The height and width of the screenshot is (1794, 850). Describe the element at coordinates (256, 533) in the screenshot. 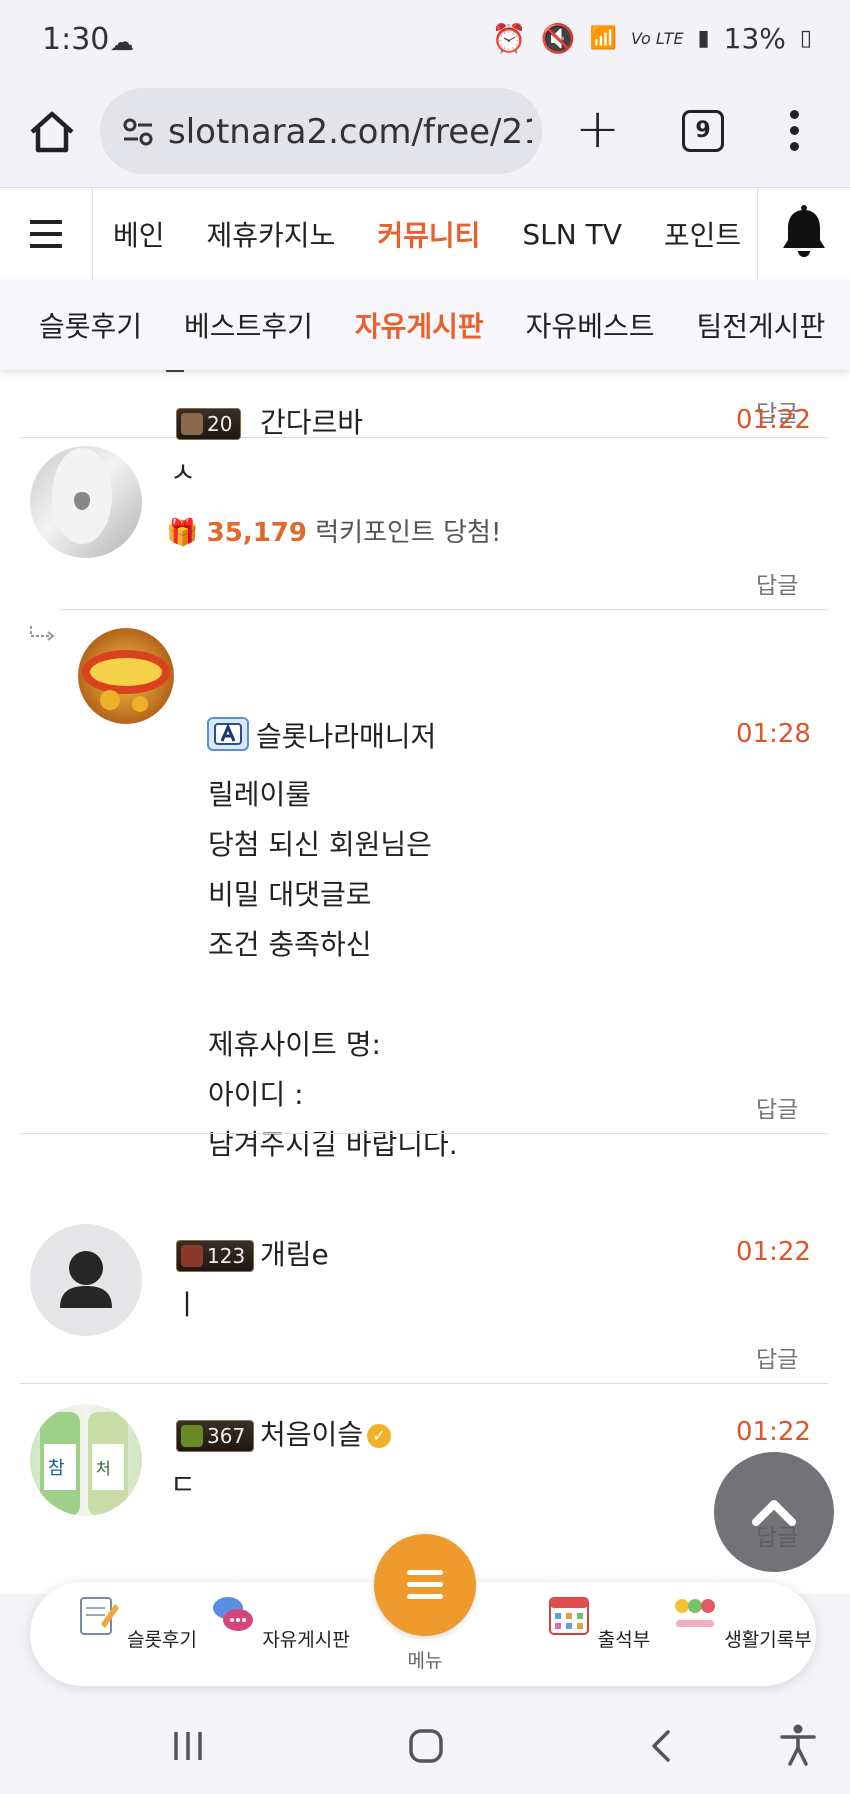

I see `lucky-points-value: 35,179` at that location.